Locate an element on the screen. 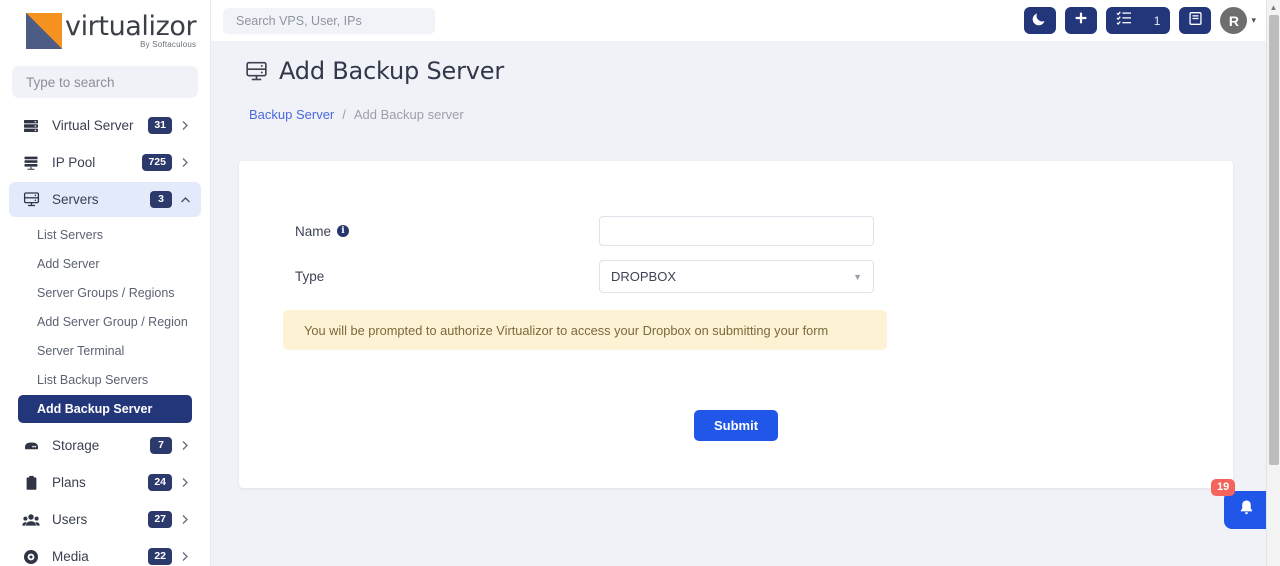  task-list-icon is located at coordinates (1124, 20).